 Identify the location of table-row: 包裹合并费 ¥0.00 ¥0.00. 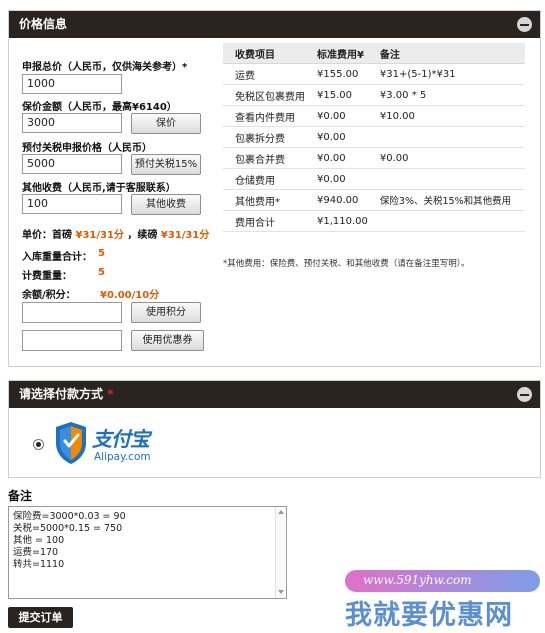
(374, 158).